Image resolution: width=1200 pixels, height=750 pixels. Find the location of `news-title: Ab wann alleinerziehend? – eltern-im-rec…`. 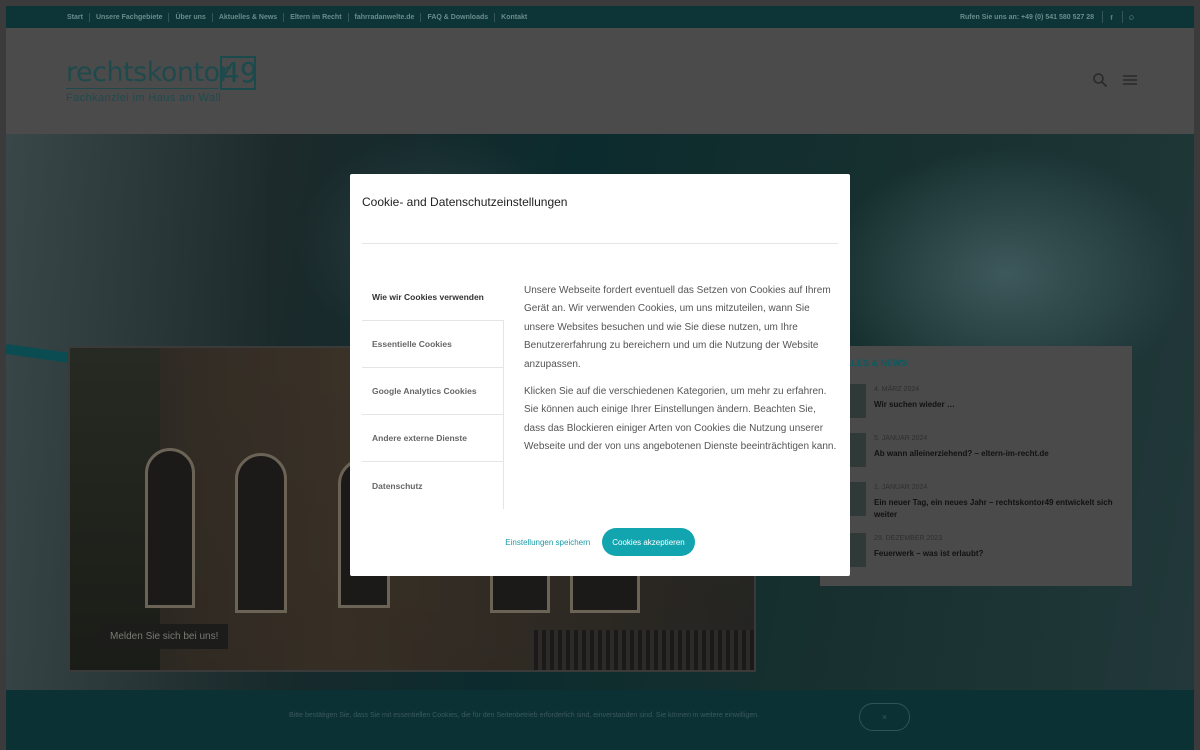

news-title: Ab wann alleinerziehend? – eltern-im-rec… is located at coordinates (997, 454).